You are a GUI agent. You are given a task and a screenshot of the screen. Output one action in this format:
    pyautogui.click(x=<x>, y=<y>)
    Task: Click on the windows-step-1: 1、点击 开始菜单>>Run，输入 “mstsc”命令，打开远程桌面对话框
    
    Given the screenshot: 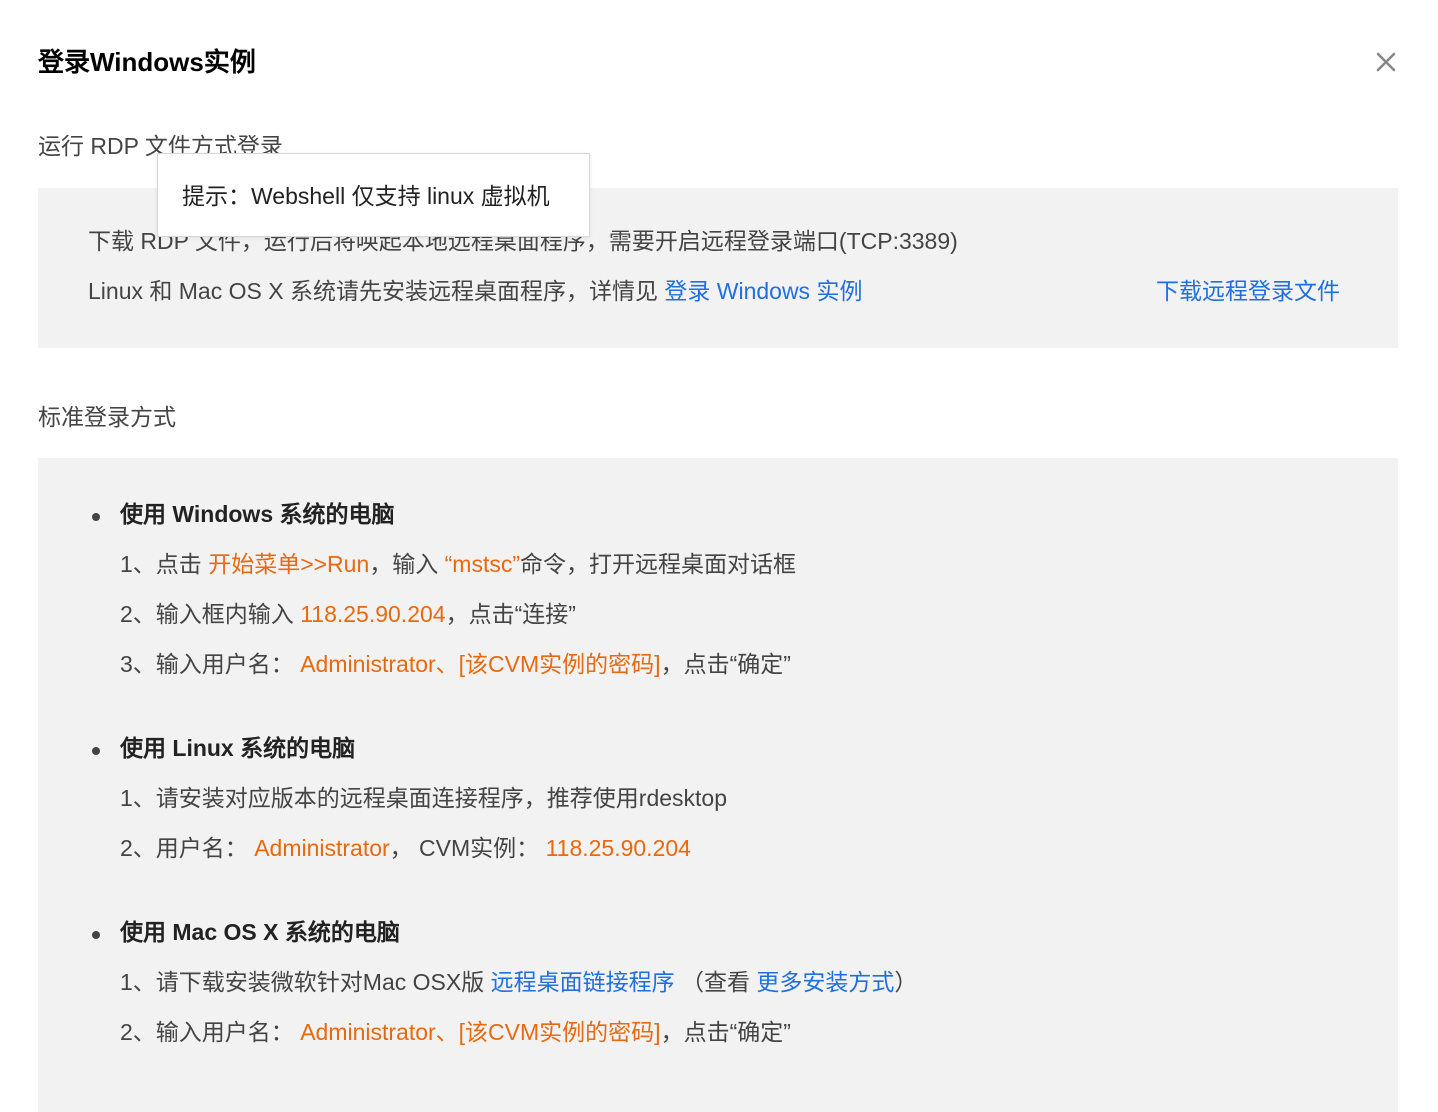 What is the action you would take?
    pyautogui.click(x=458, y=564)
    